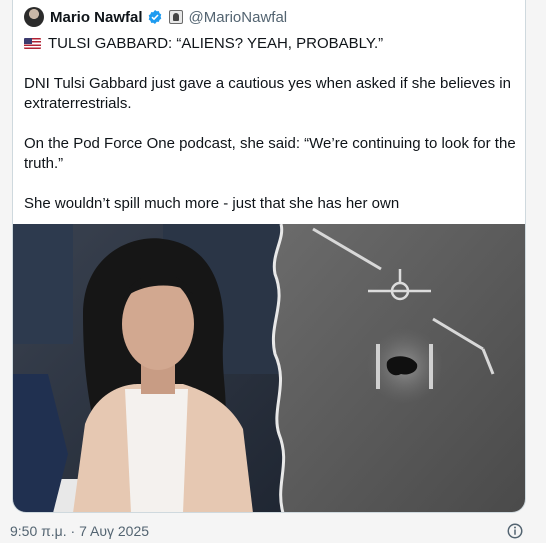  I want to click on author-name: Mario Nawfal, so click(96, 17).